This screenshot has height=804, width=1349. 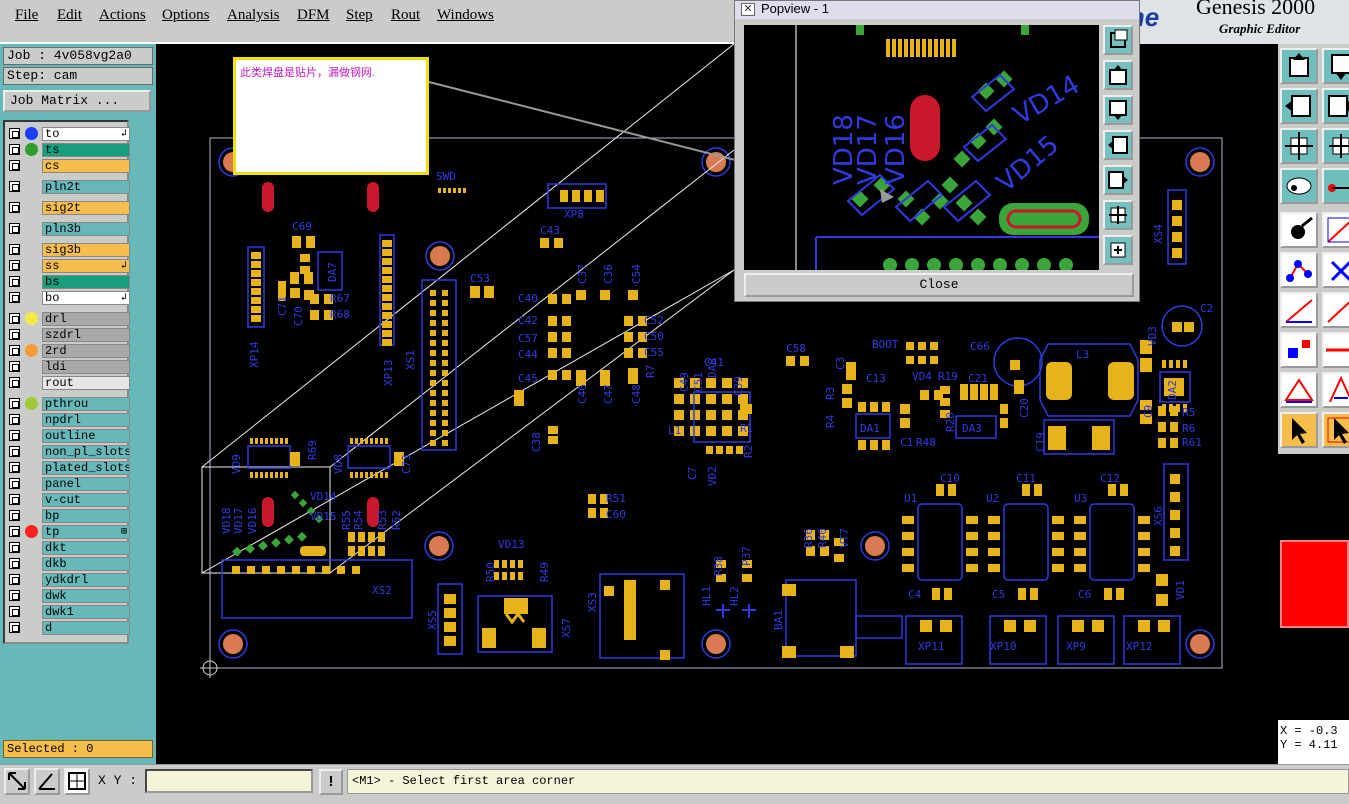 What do you see at coordinates (253, 15) in the screenshot?
I see `menu-analysis: Analysis` at bounding box center [253, 15].